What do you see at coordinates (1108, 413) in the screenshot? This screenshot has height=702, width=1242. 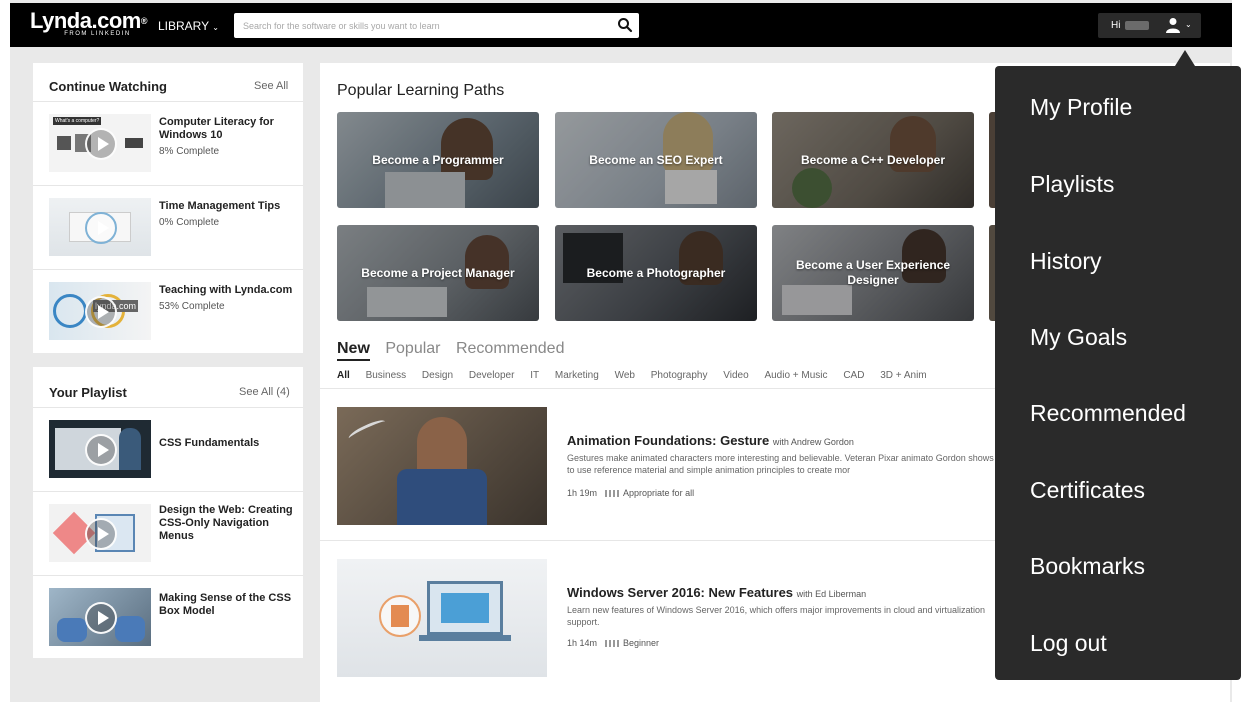 I see `menu-item-recommended: Recommended` at bounding box center [1108, 413].